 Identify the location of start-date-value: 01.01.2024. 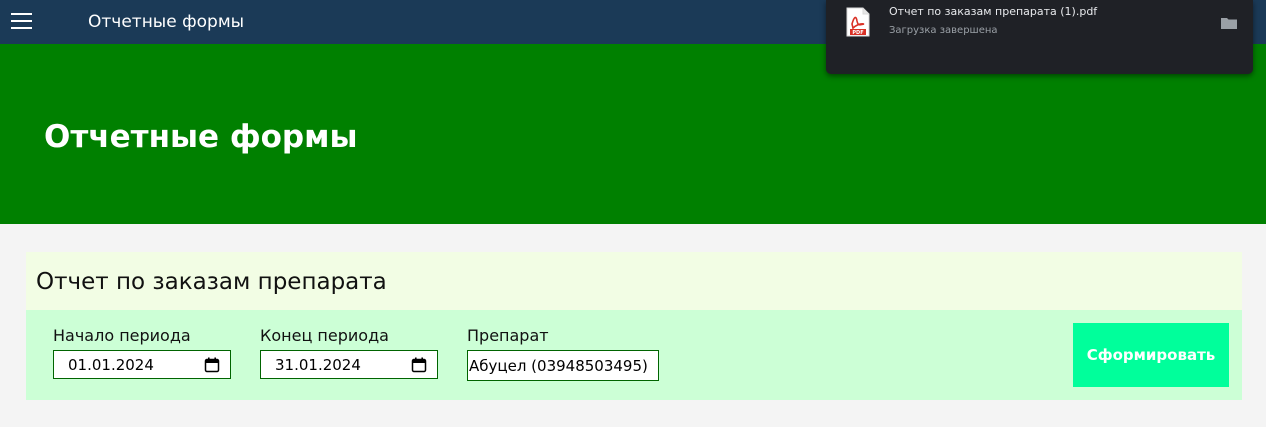
(111, 365).